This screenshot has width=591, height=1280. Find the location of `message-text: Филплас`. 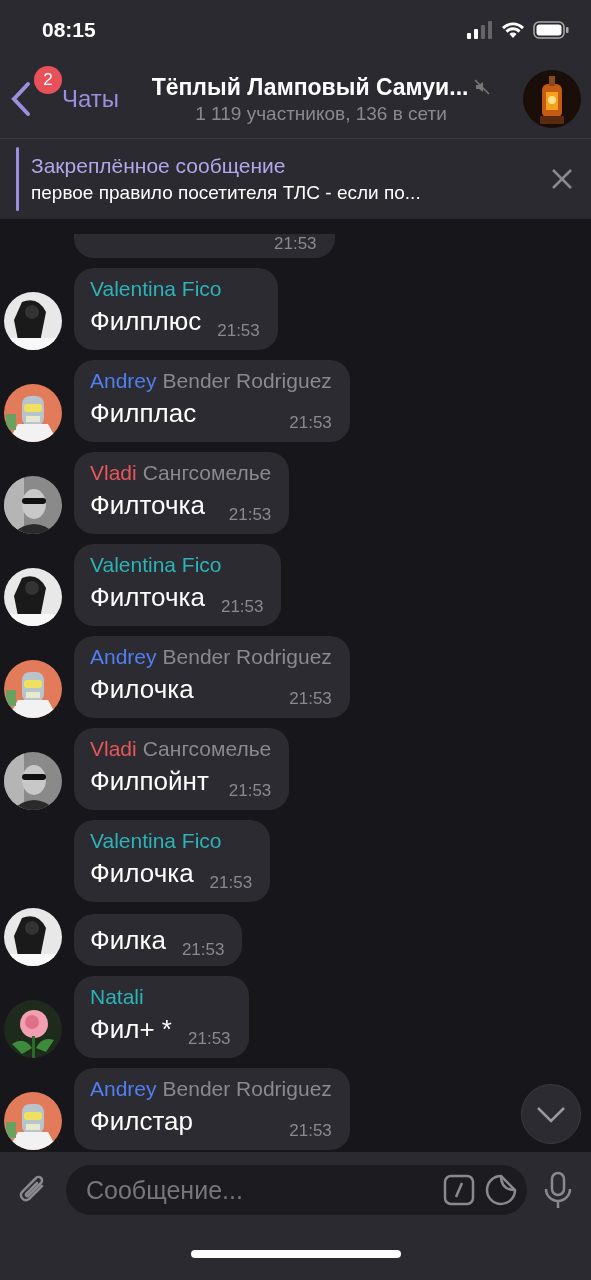

message-text: Филплас is located at coordinates (143, 413).